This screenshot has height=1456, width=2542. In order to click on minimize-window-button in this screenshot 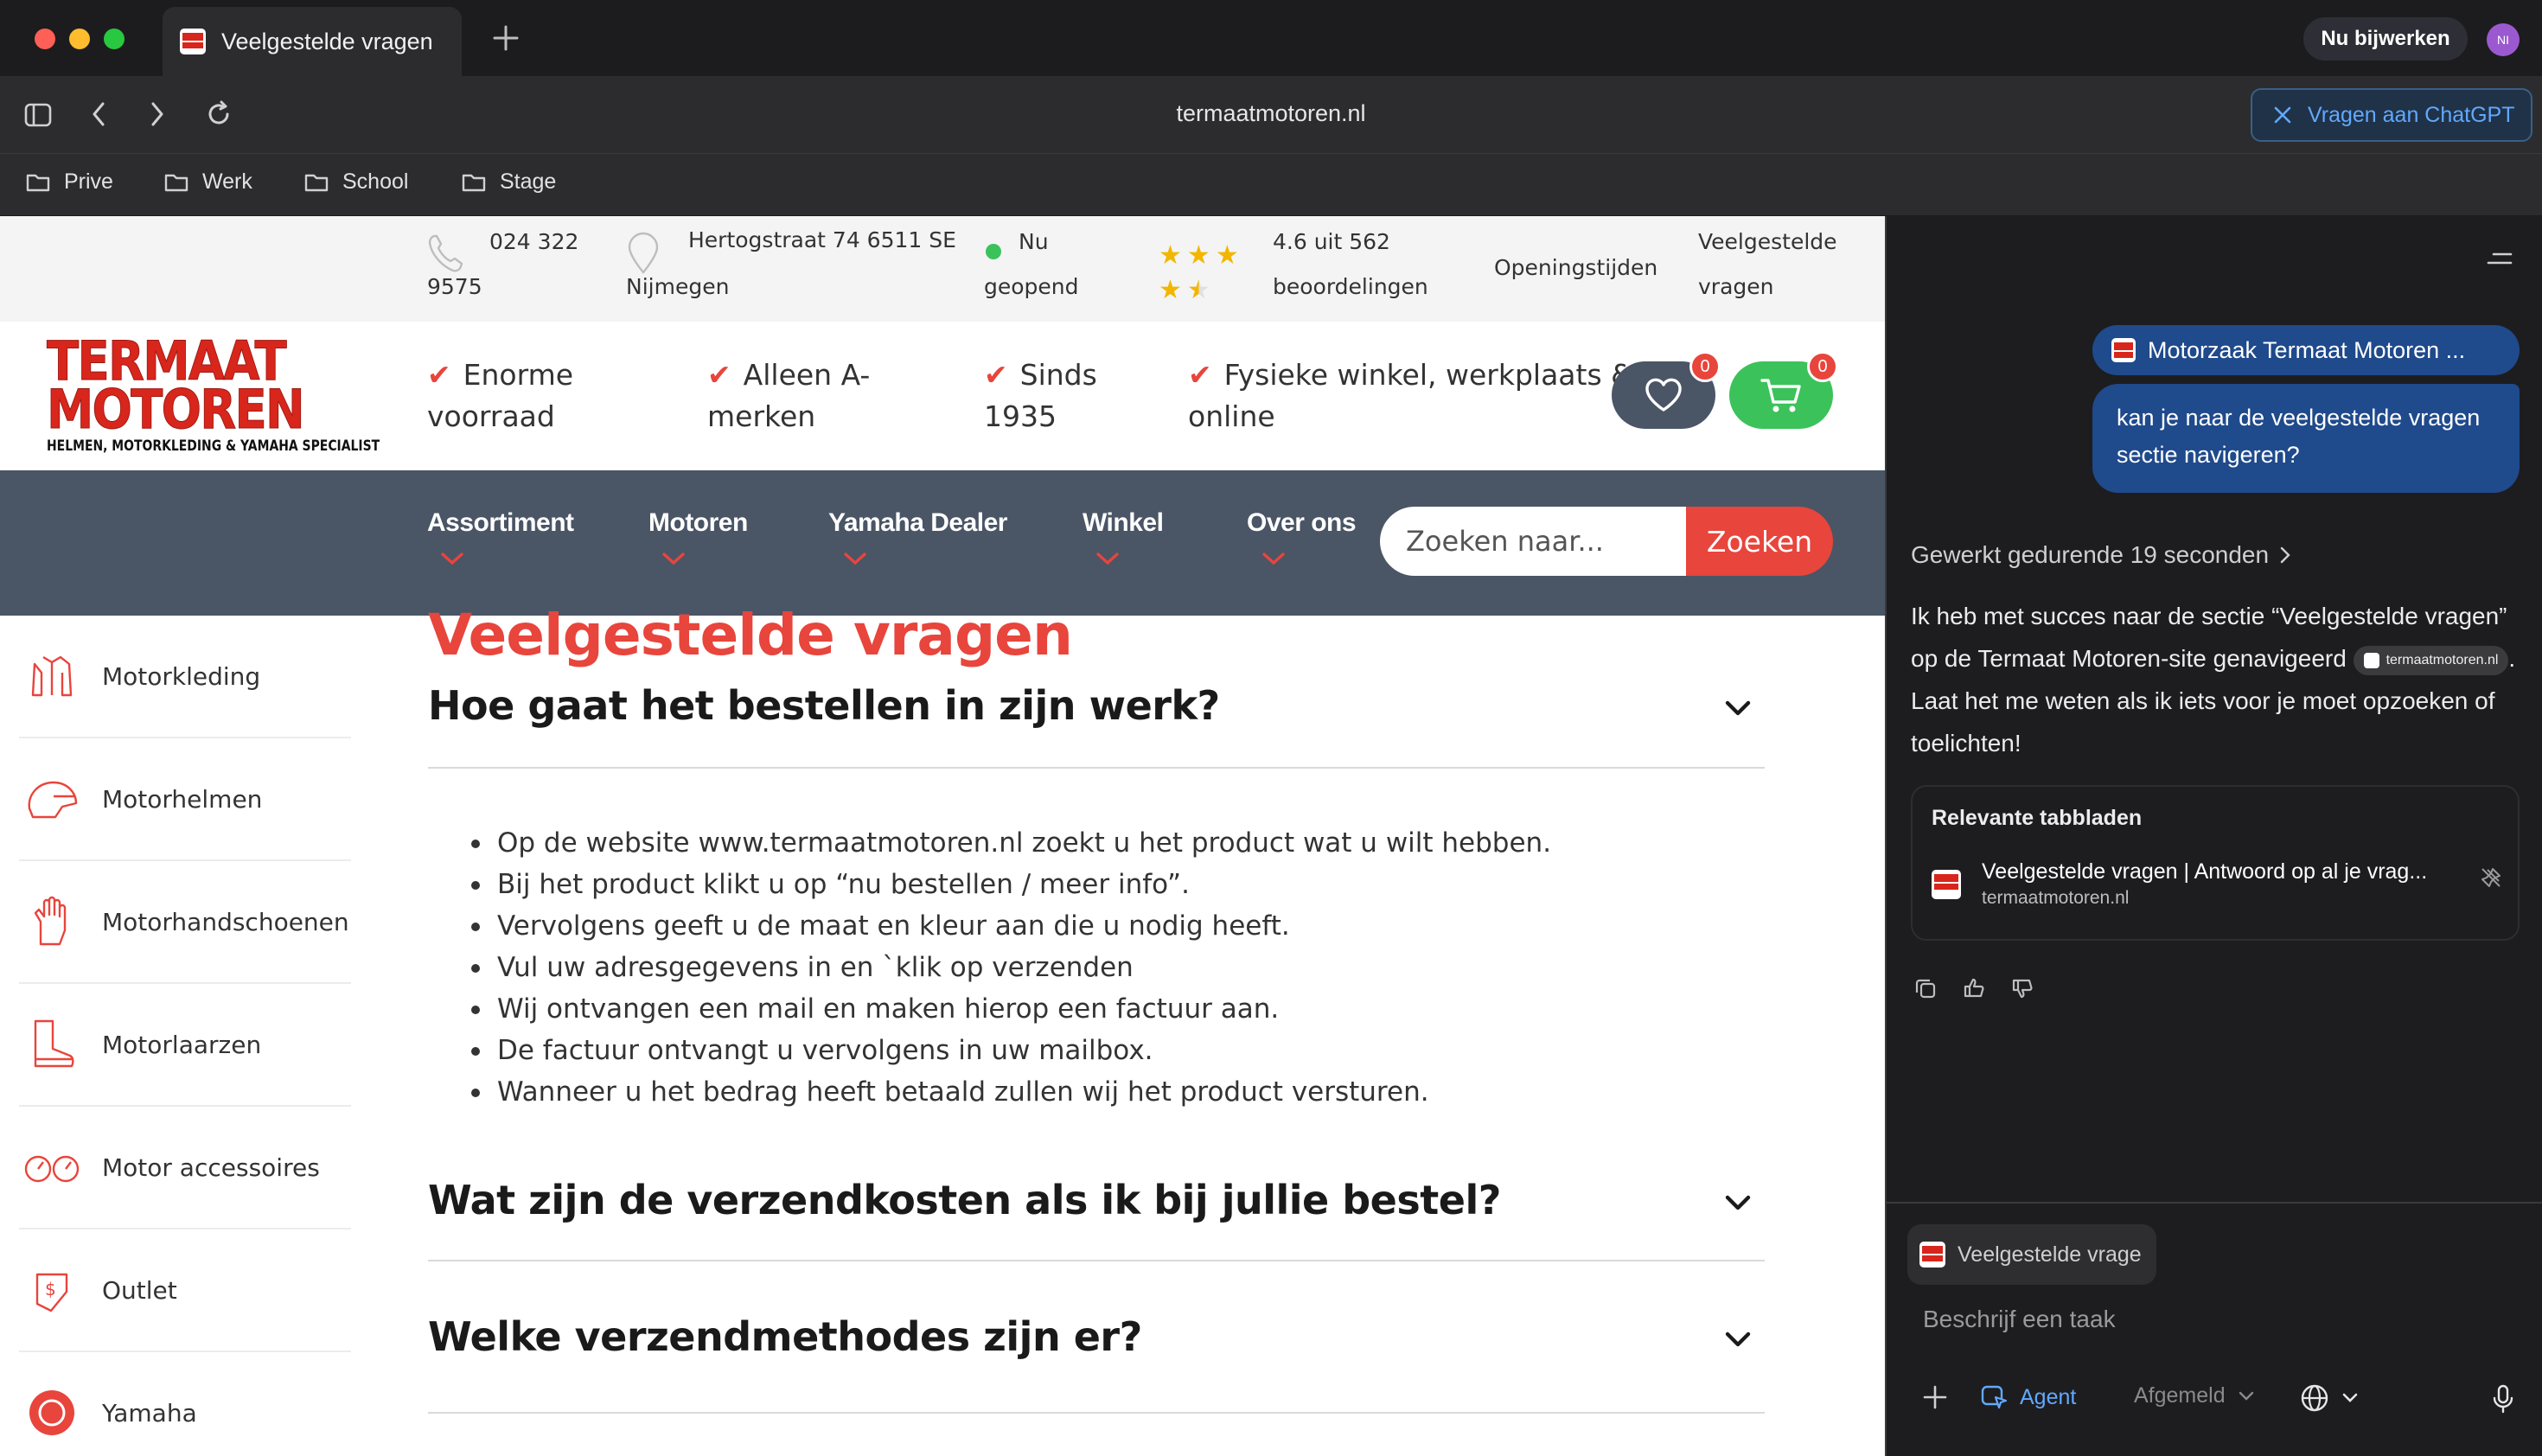, I will do `click(79, 39)`.